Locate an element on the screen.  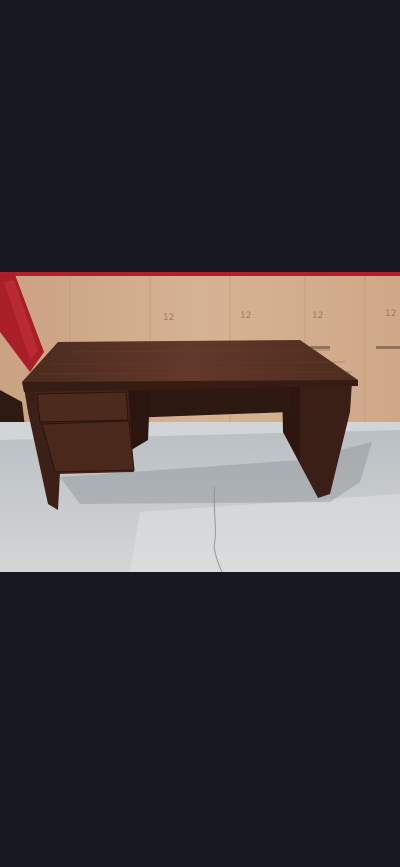
desk-bottom-drawer is located at coordinates (88, 446).